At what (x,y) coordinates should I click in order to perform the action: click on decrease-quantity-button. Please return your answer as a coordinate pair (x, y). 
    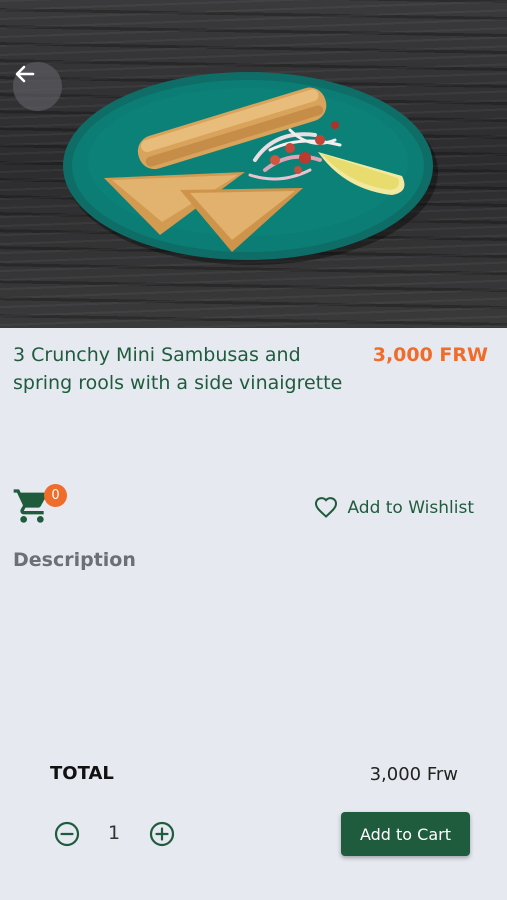
    Looking at the image, I should click on (67, 836).